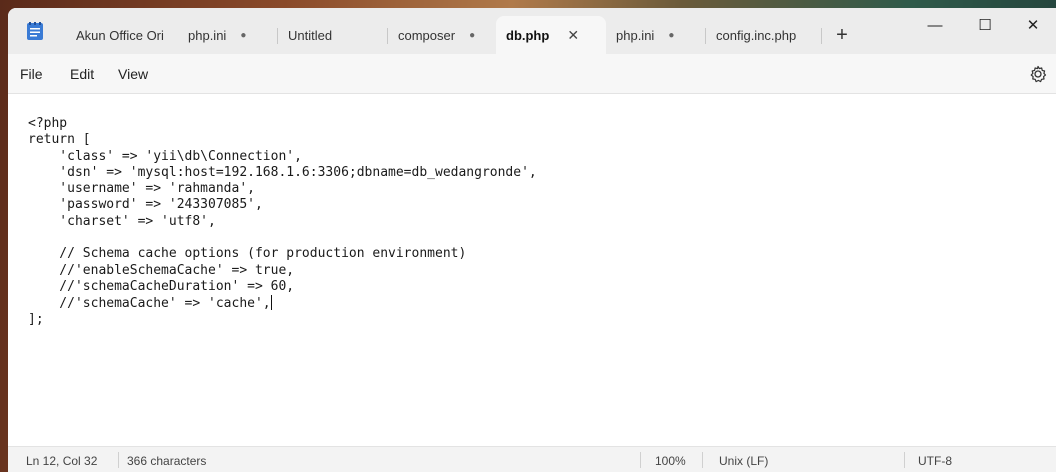  Describe the element at coordinates (985, 25) in the screenshot. I see `maximize-button: ☐` at that location.